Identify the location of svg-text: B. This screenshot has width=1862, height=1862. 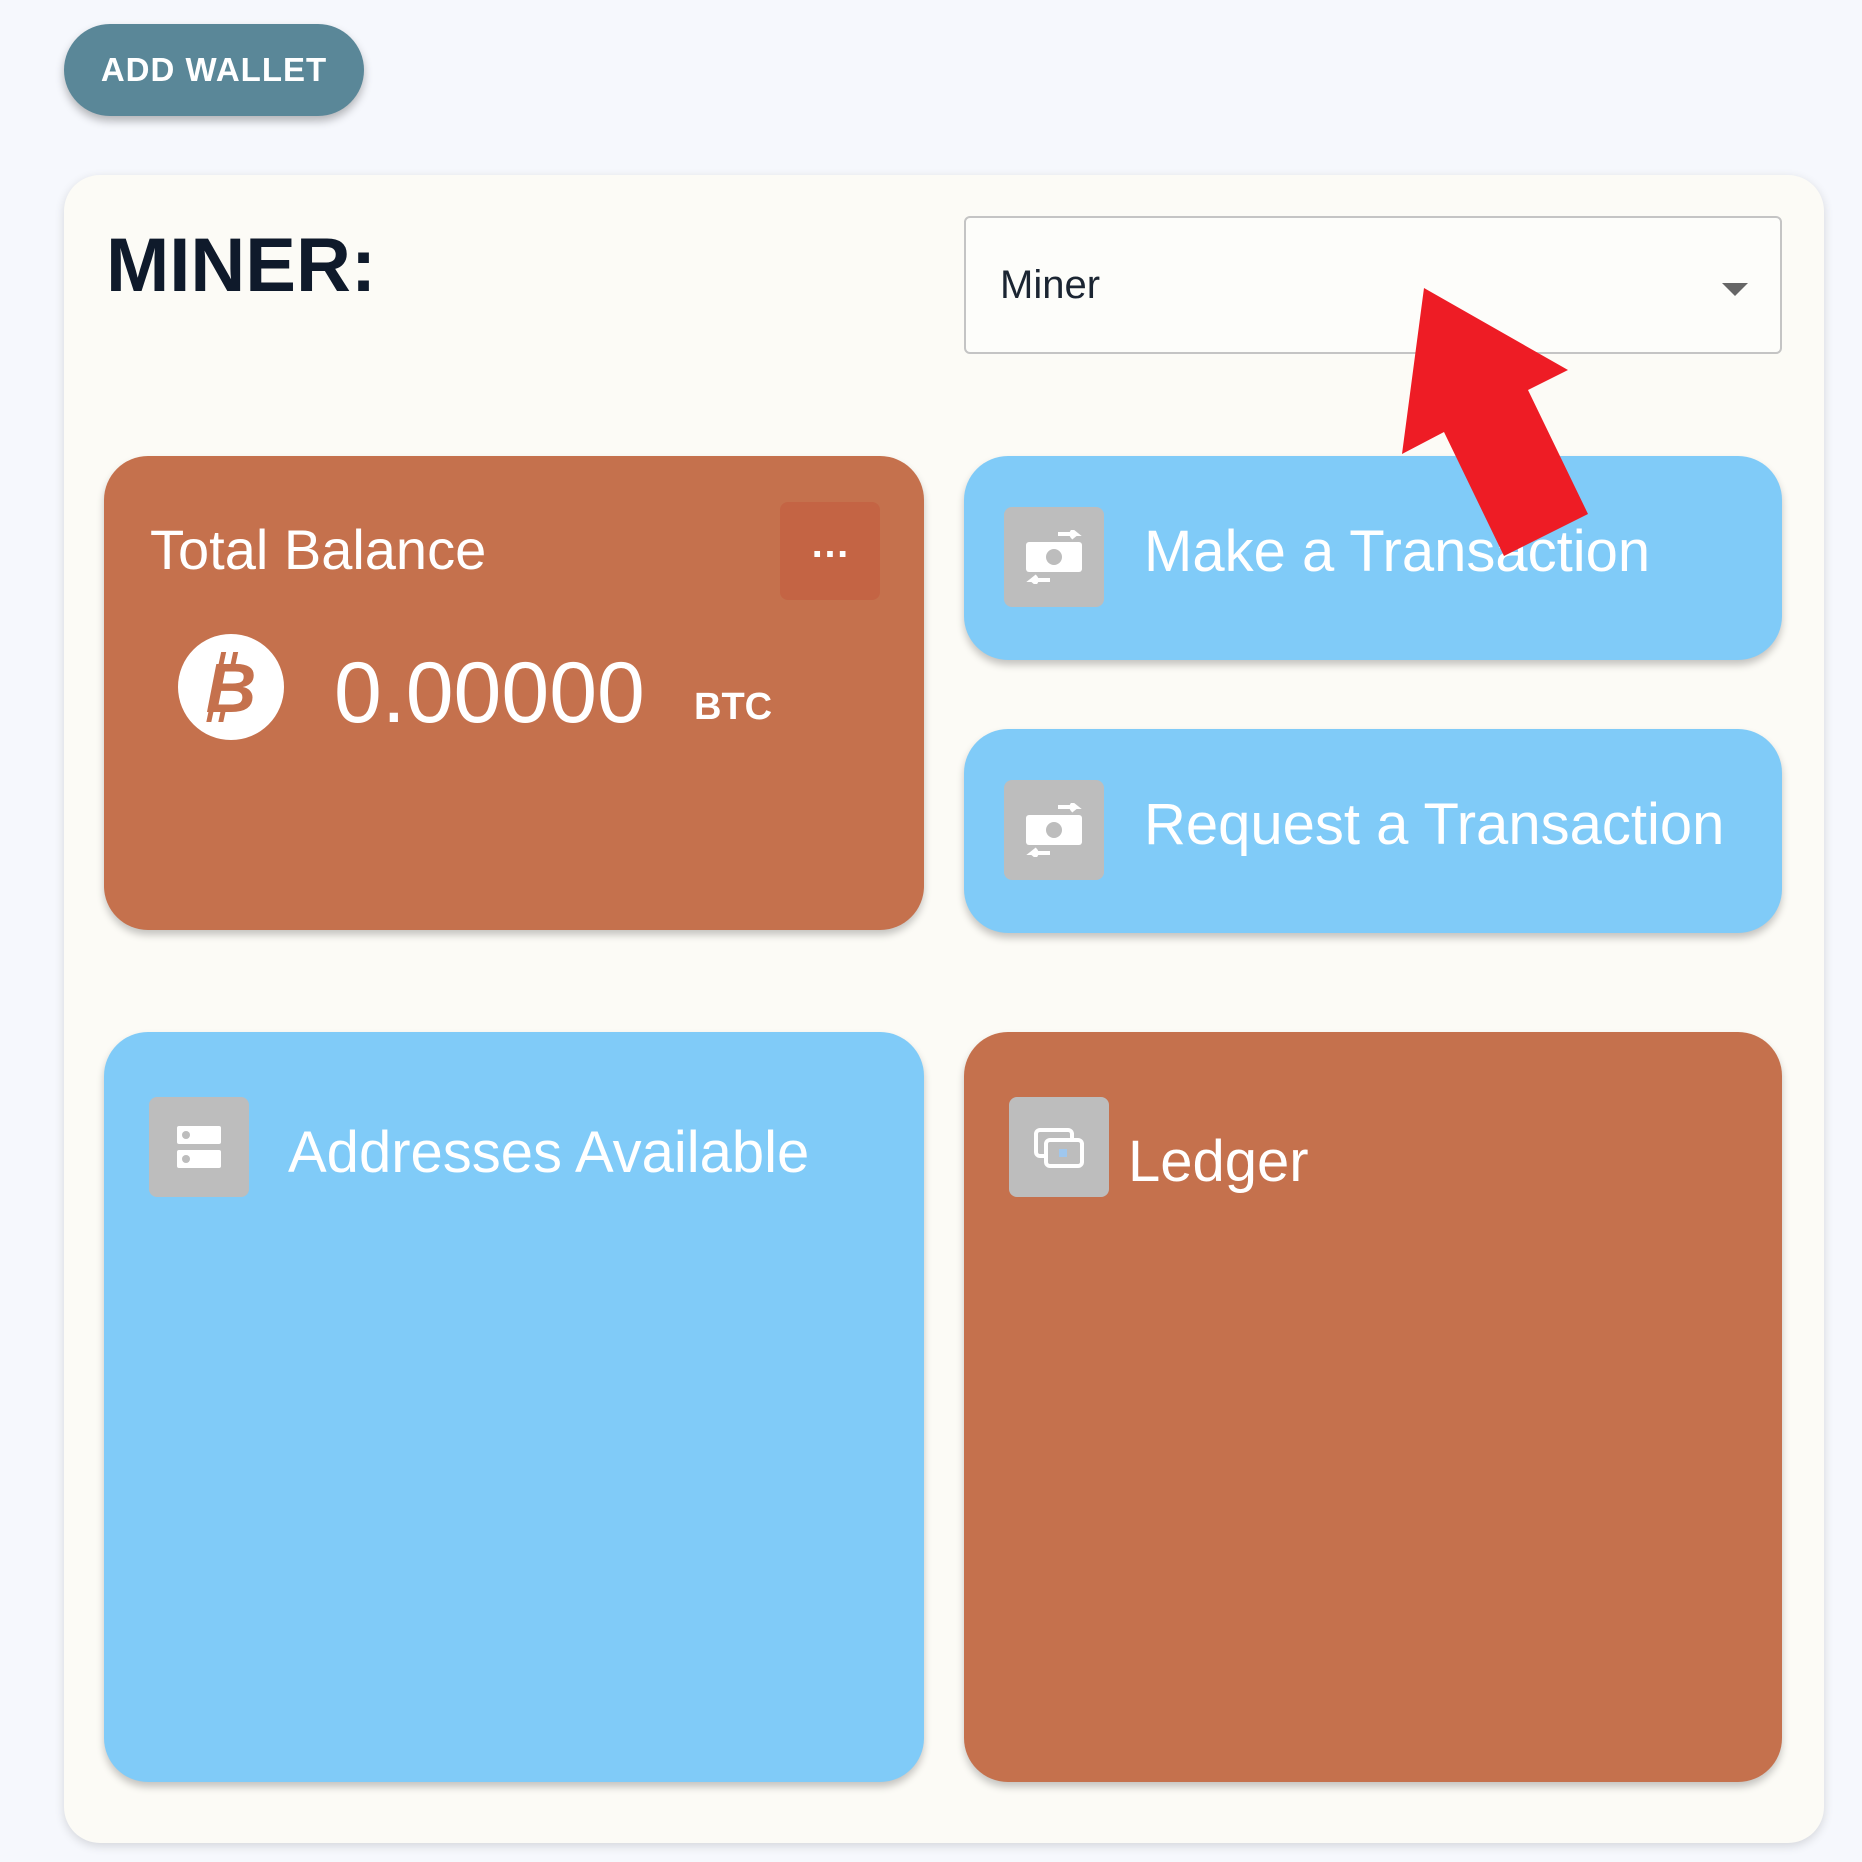
(231, 688).